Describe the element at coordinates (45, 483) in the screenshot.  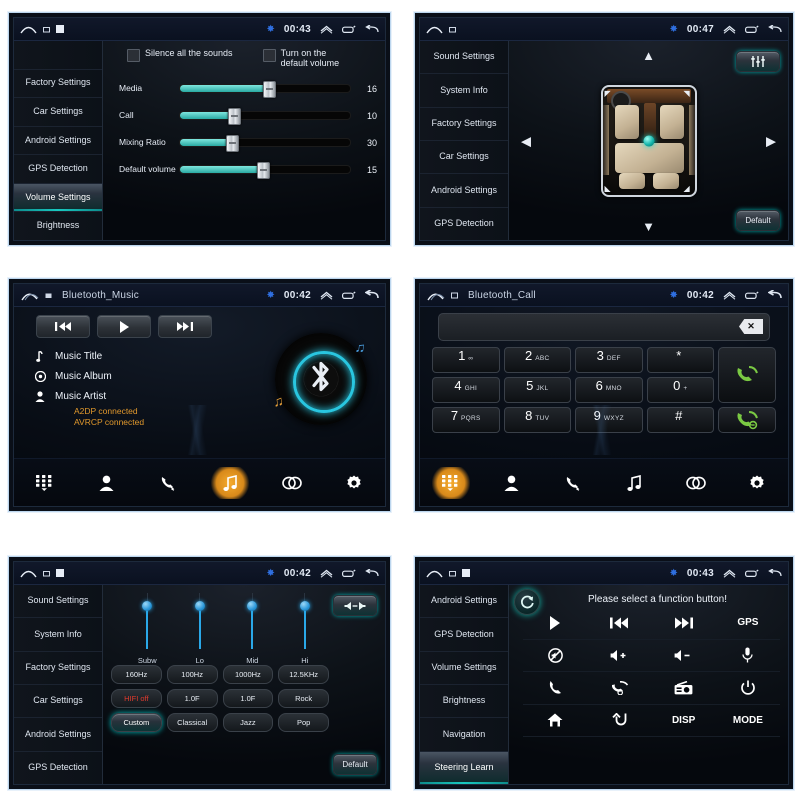
I see `nav-dialpad` at that location.